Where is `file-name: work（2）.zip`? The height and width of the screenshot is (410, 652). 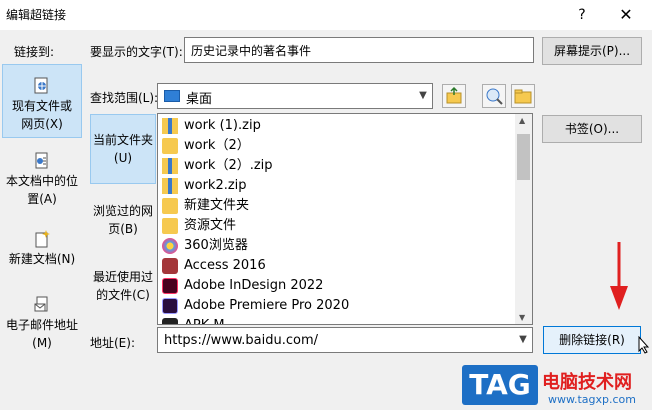 file-name: work（2）.zip is located at coordinates (228, 165).